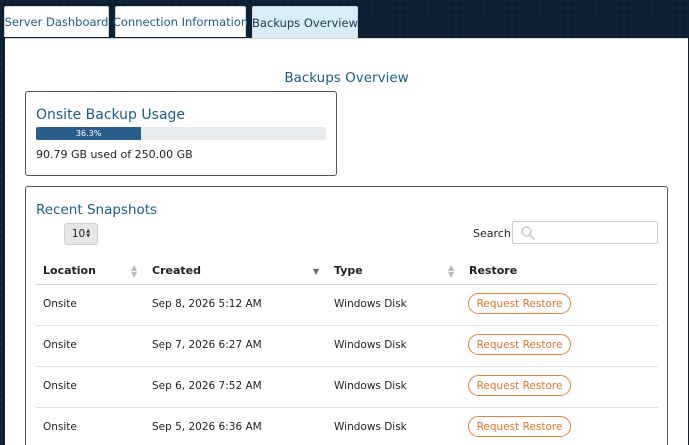 This screenshot has width=689, height=445. Describe the element at coordinates (494, 233) in the screenshot. I see `search-label: Search:` at that location.